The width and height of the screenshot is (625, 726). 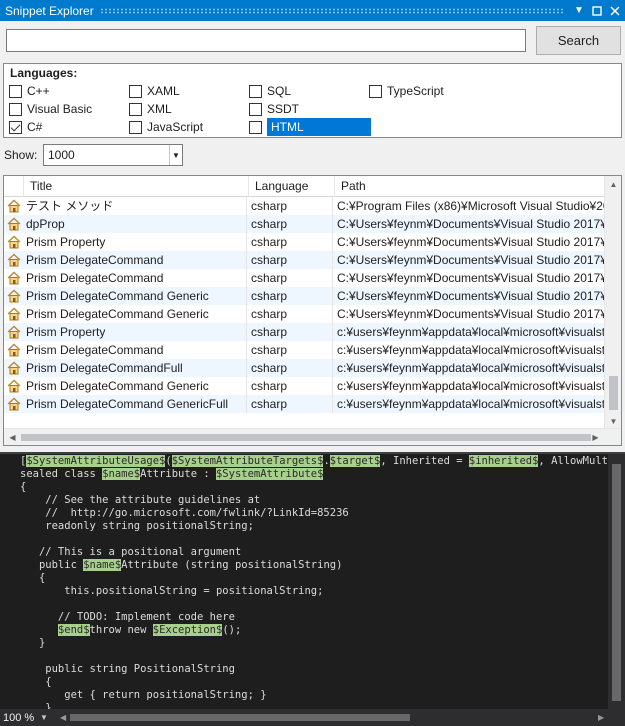 What do you see at coordinates (20, 718) in the screenshot?
I see `zoom-level: 100 %` at bounding box center [20, 718].